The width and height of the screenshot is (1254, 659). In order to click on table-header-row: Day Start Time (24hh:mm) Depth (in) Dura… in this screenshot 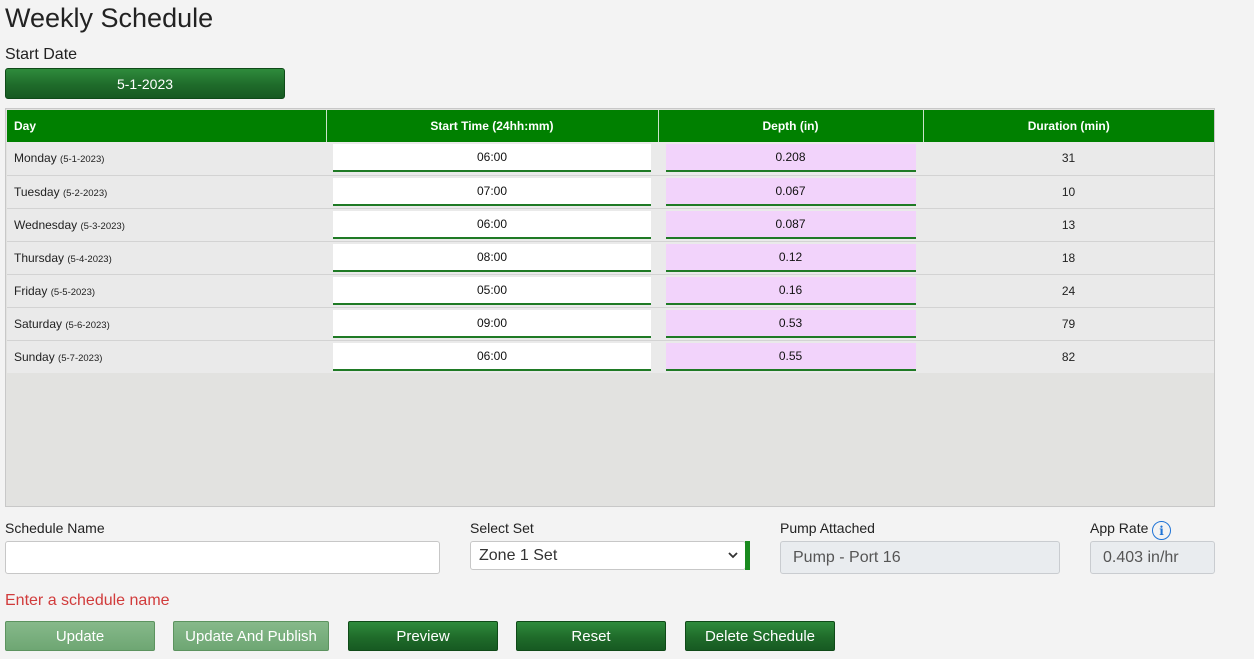, I will do `click(610, 126)`.